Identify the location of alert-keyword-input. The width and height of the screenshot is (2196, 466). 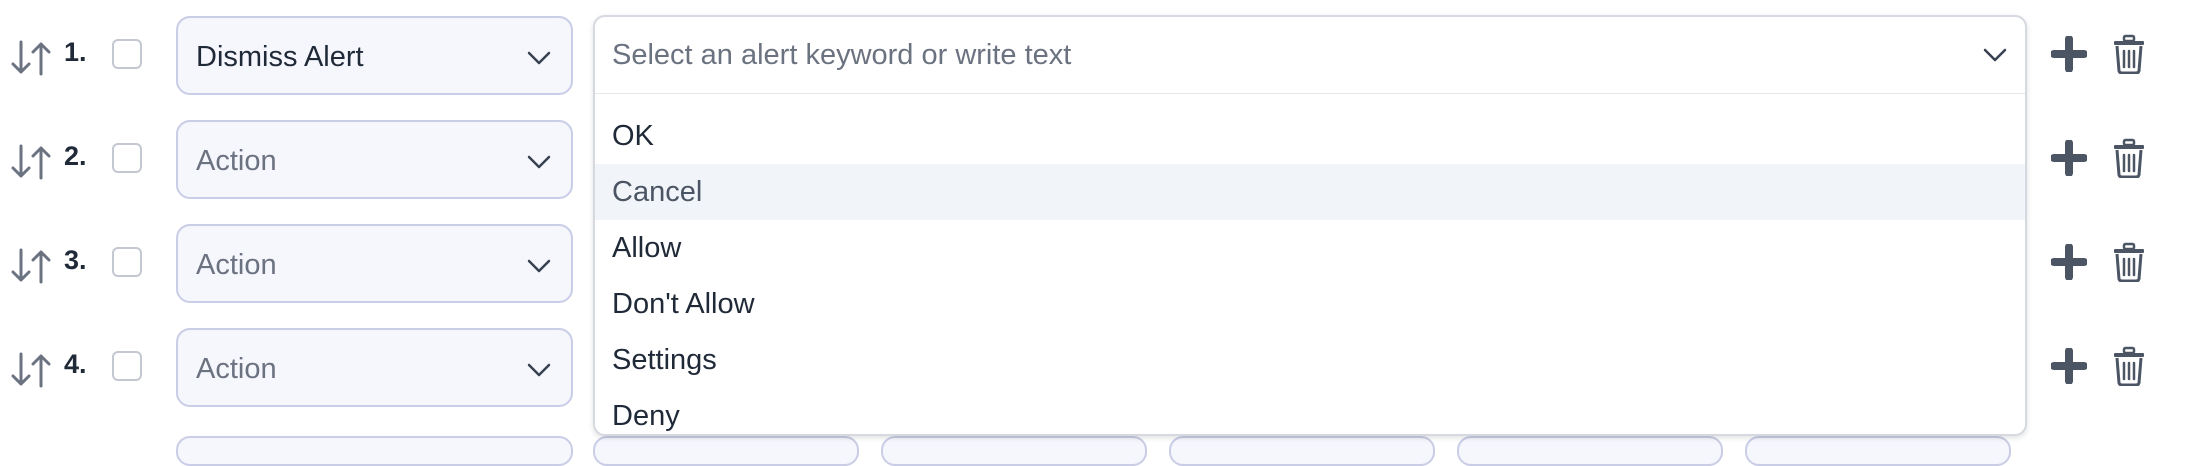
(1262, 55).